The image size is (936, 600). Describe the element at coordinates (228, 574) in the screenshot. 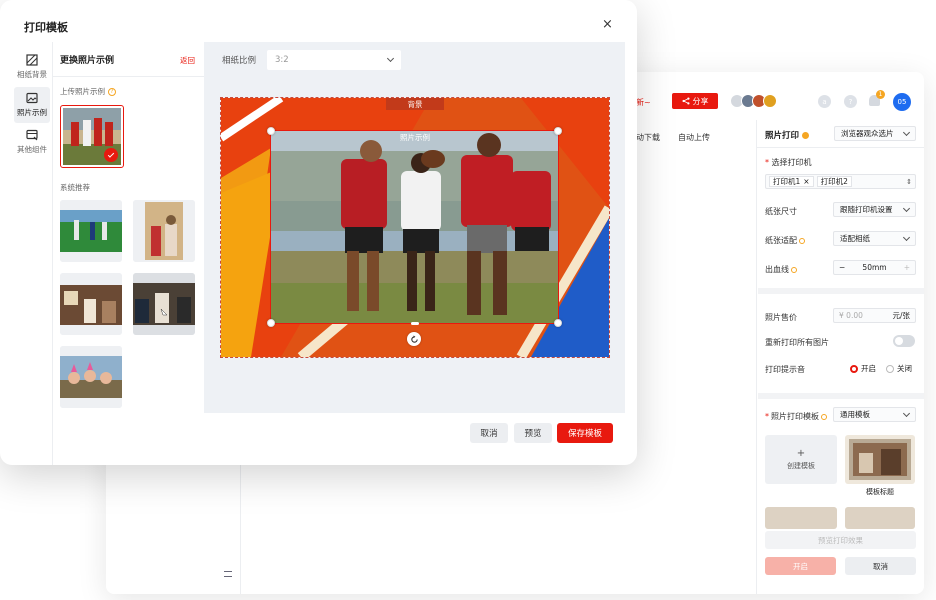

I see `collapse-menu-icon` at that location.